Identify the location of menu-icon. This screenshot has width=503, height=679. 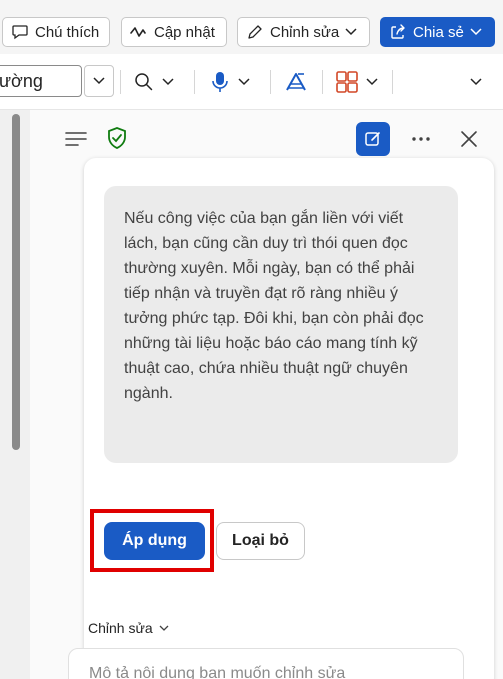
(76, 139).